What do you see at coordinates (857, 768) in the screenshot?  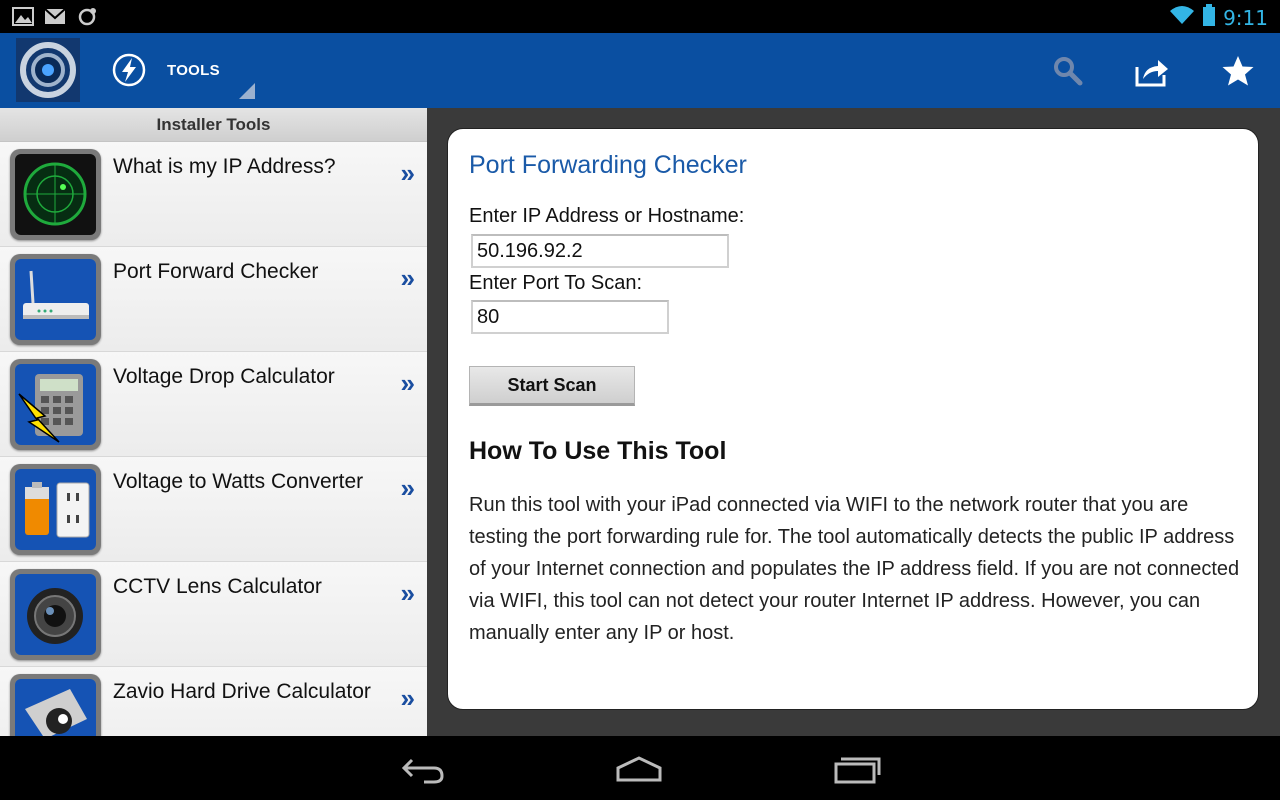 I see `recent-apps-icon` at bounding box center [857, 768].